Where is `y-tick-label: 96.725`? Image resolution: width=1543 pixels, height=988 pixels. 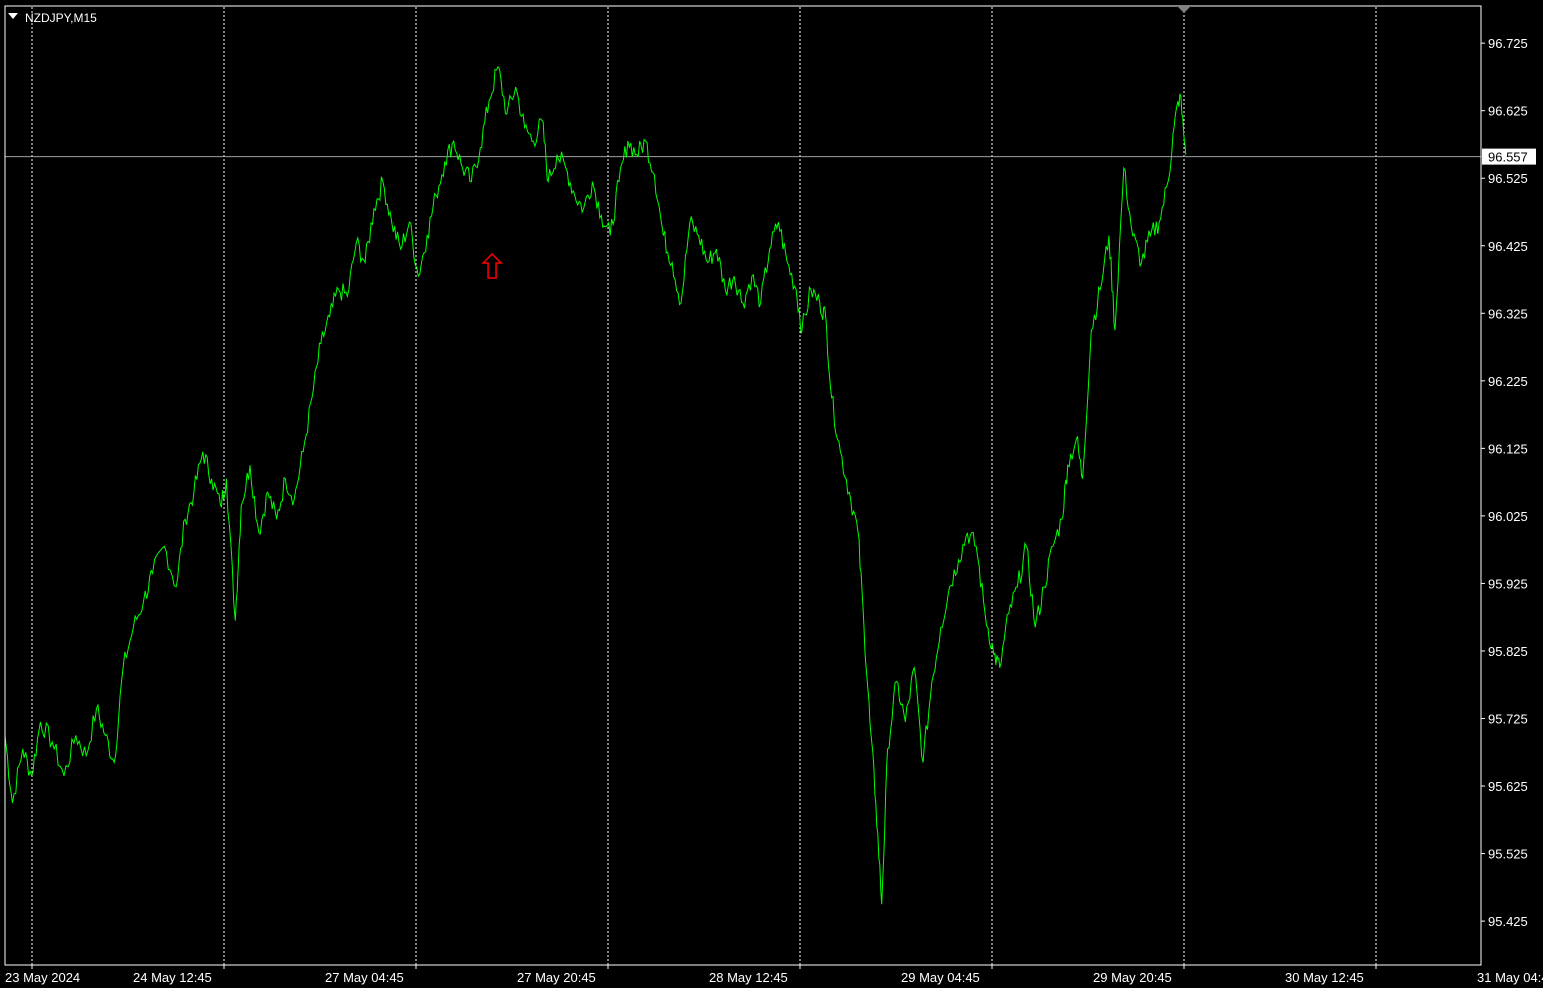
y-tick-label: 96.725 is located at coordinates (1508, 43).